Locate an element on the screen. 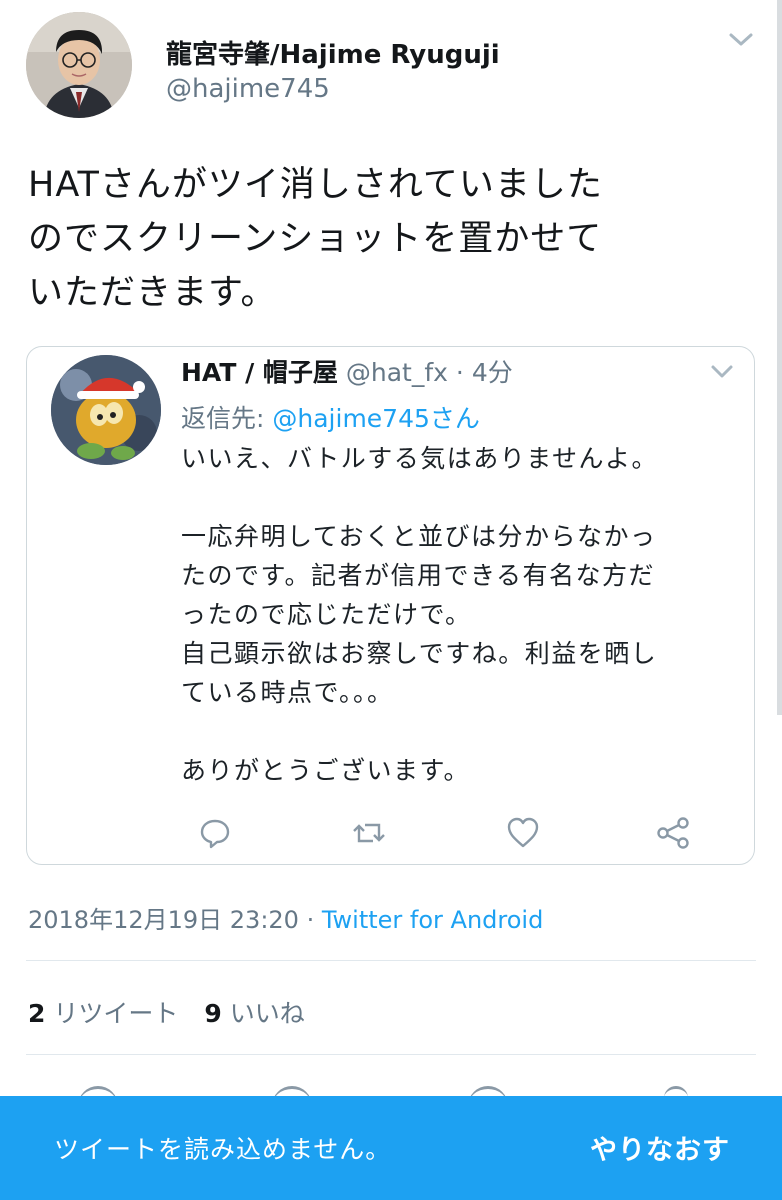 Image resolution: width=782 pixels, height=1200 pixels. scrollbar-thumb is located at coordinates (779, 357).